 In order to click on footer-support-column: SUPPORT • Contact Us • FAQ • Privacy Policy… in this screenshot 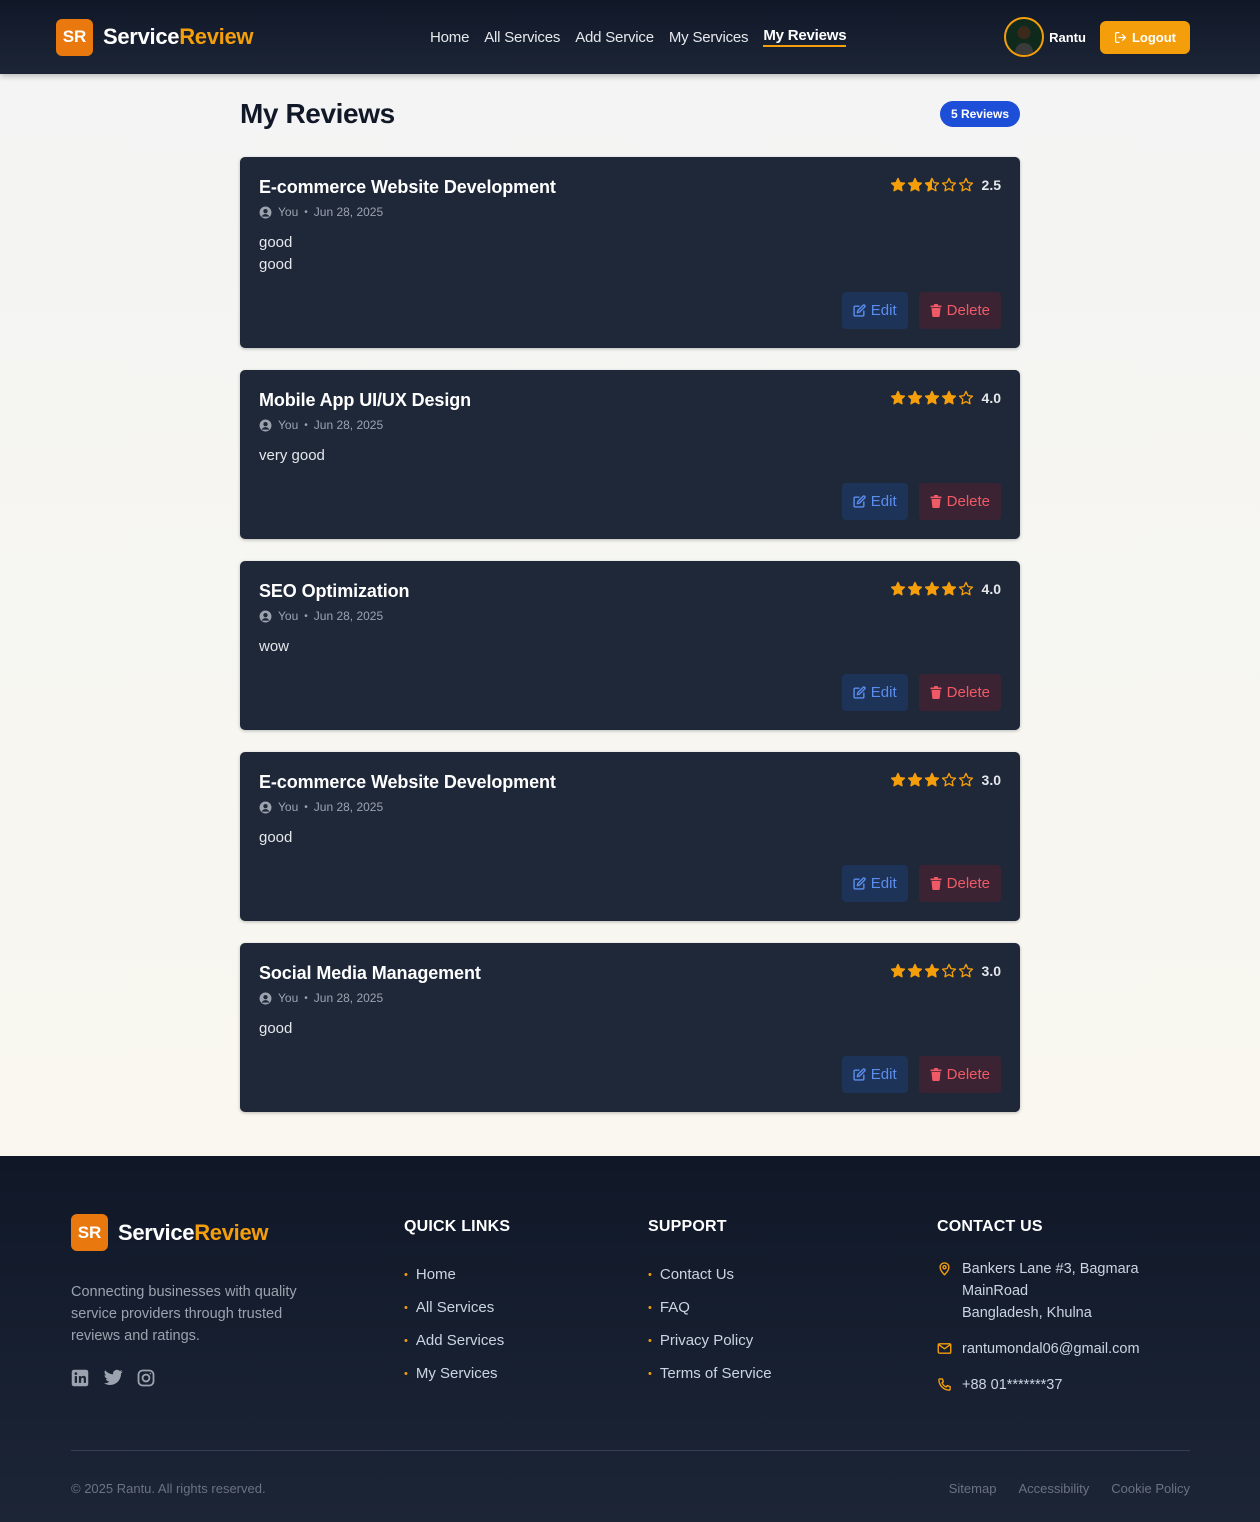, I will do `click(792, 1305)`.